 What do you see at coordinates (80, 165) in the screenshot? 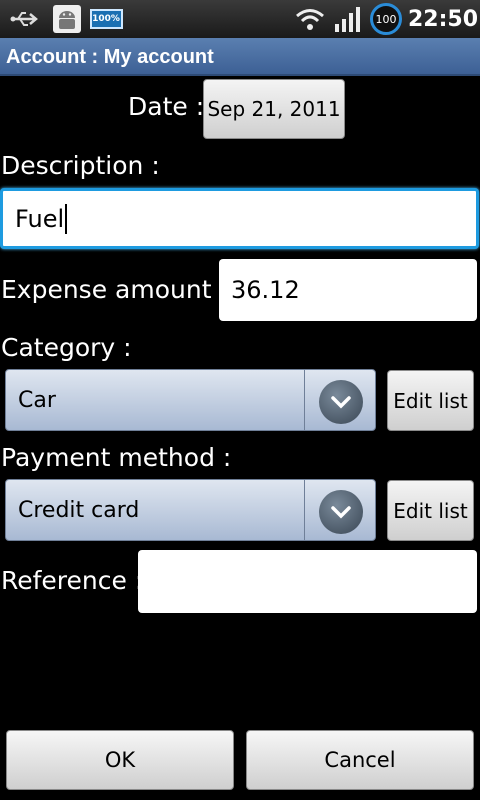
I see `description-label: Description :` at bounding box center [80, 165].